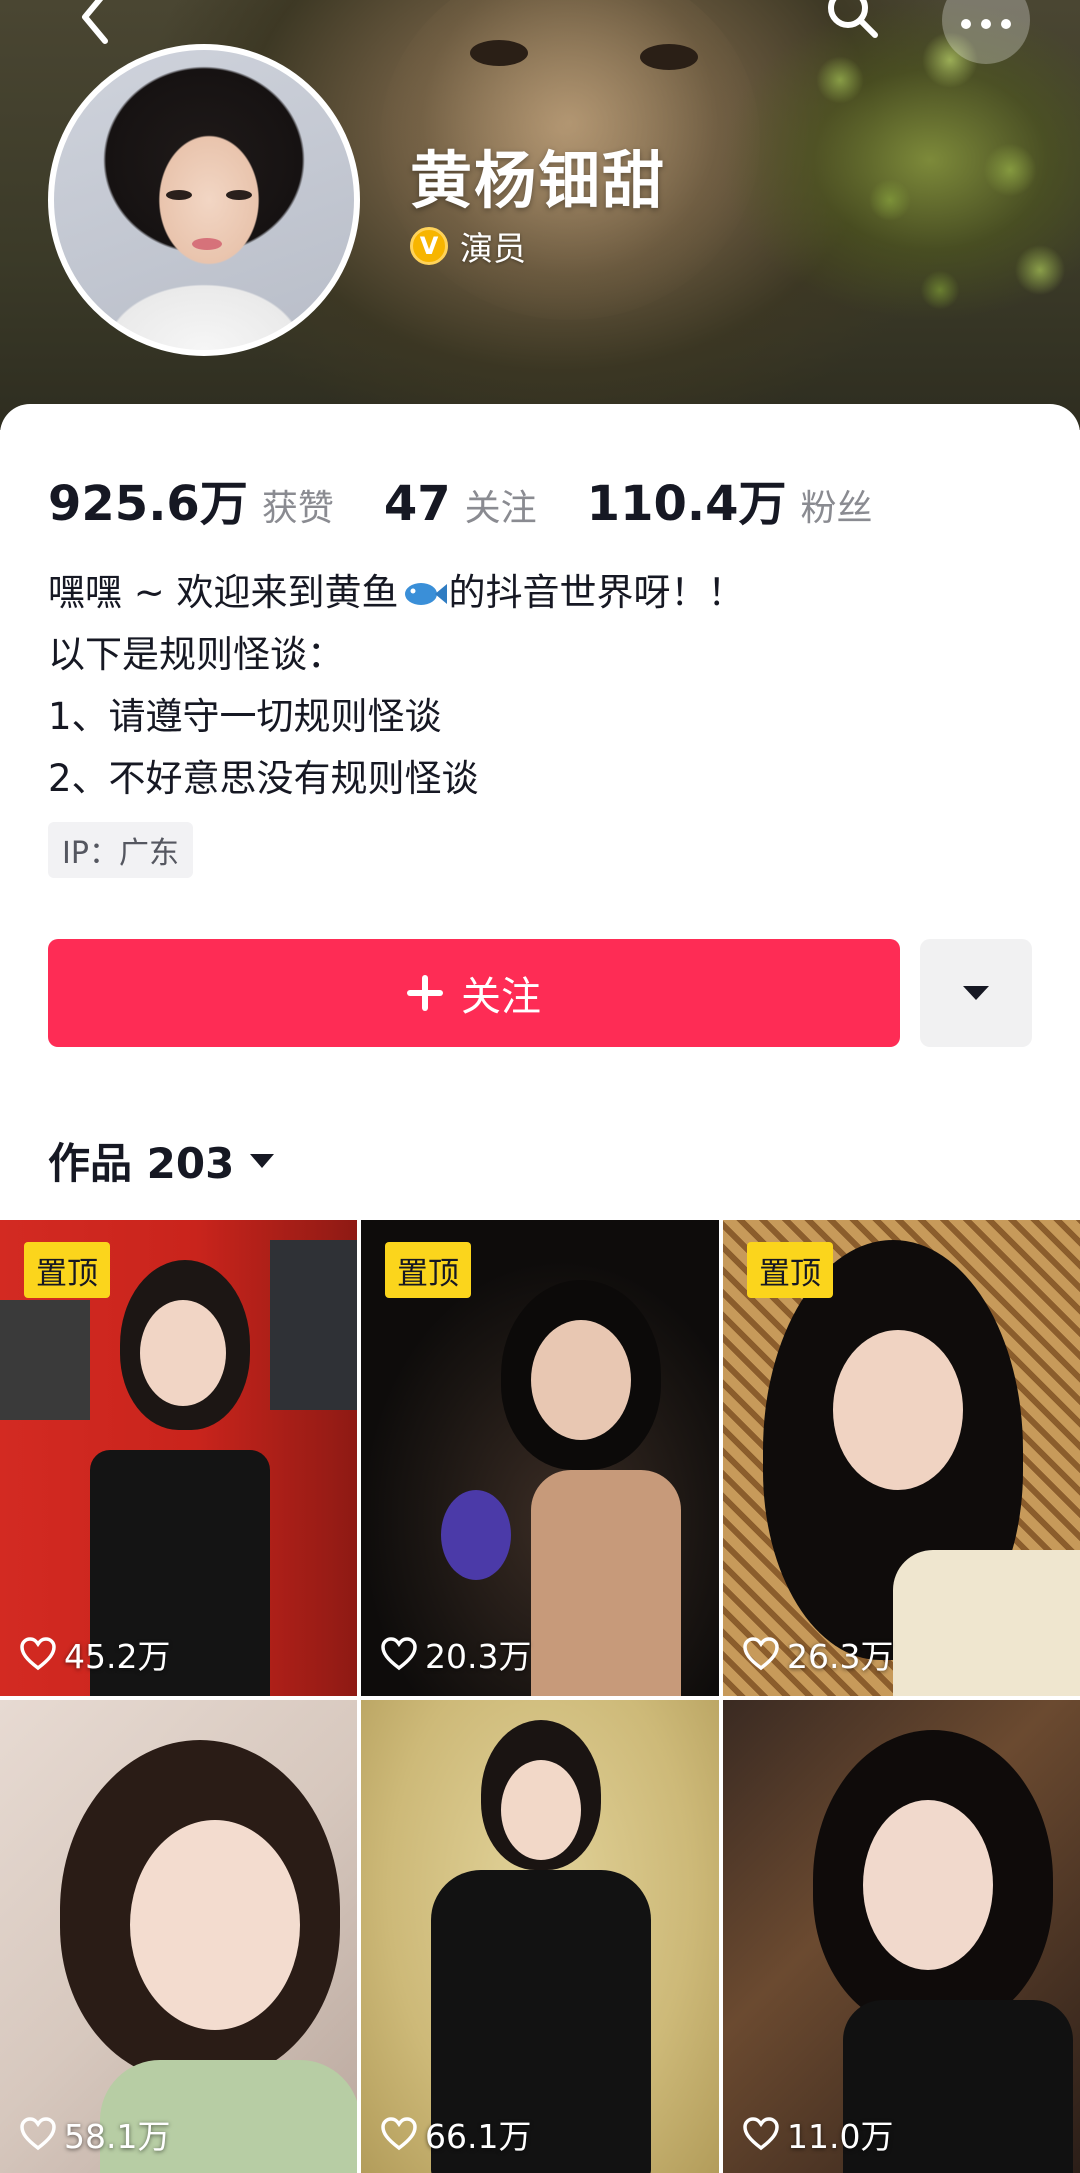  What do you see at coordinates (148, 504) in the screenshot?
I see `stat-value: 925.6万` at bounding box center [148, 504].